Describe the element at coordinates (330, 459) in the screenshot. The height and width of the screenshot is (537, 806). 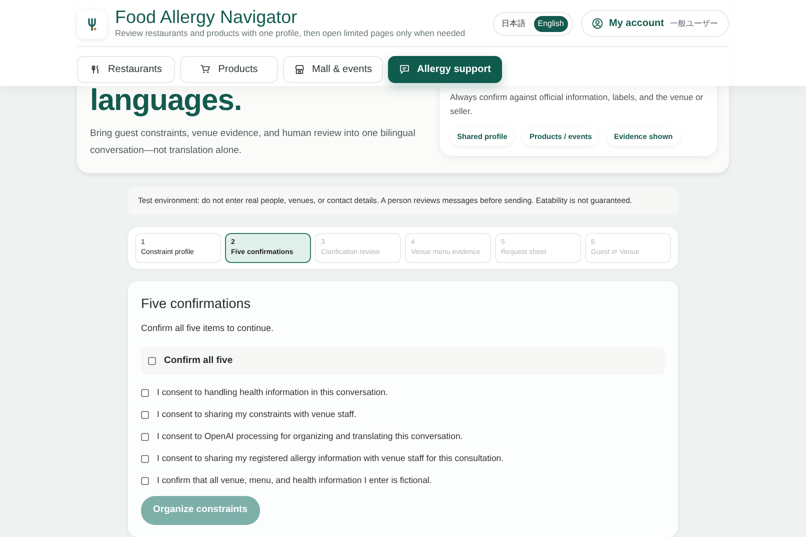
I see `checkbox-label: I consent to sharing my registered allergy information with venue staff for this consultation.` at that location.